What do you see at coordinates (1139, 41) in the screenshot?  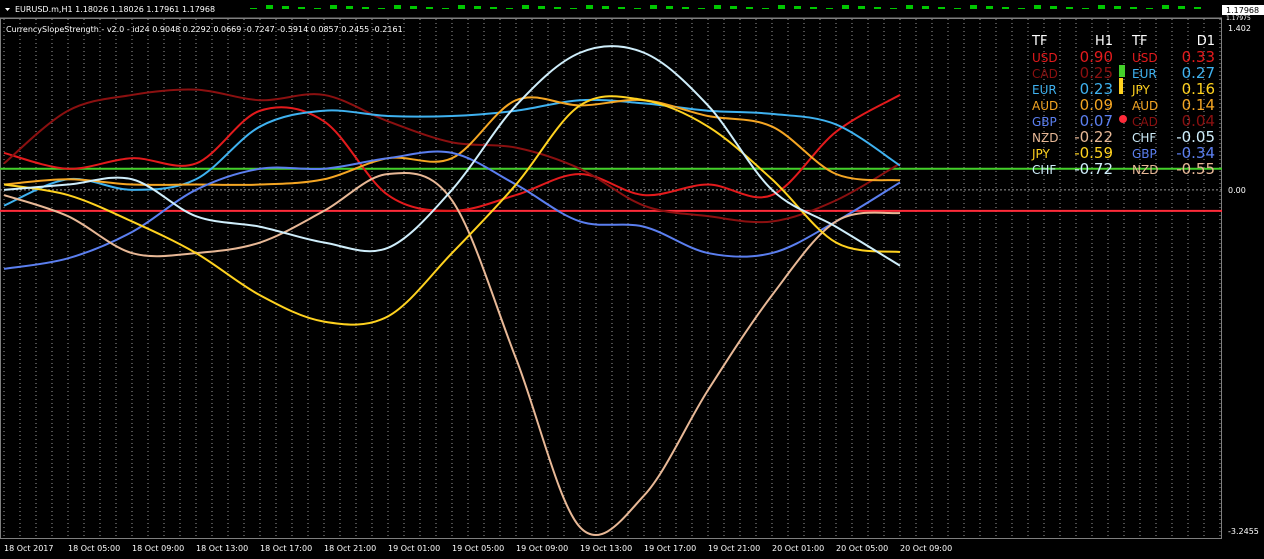 I see `d1-tf-header: TF` at bounding box center [1139, 41].